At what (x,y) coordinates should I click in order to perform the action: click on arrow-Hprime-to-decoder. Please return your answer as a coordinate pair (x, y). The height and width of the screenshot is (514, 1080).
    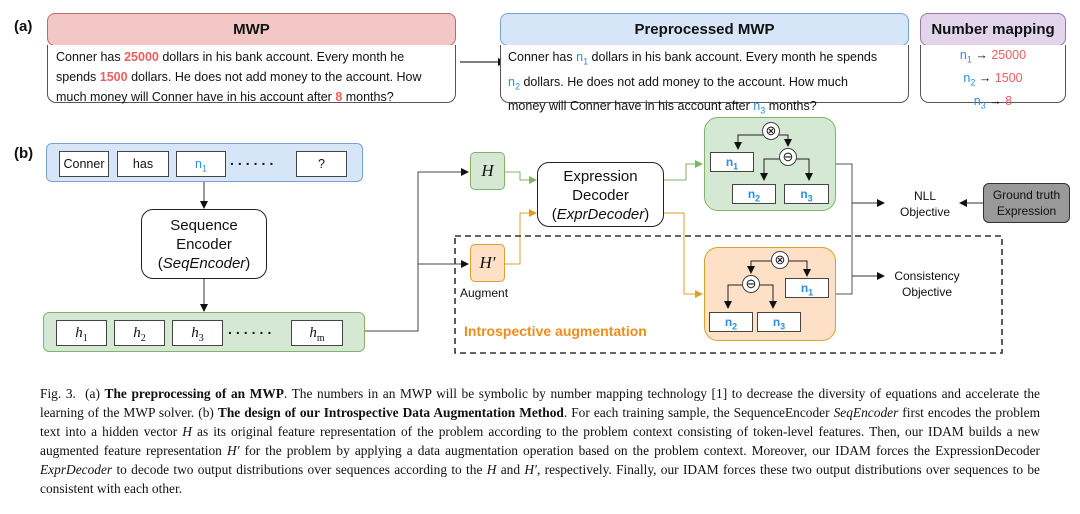
    Looking at the image, I should click on (521, 237).